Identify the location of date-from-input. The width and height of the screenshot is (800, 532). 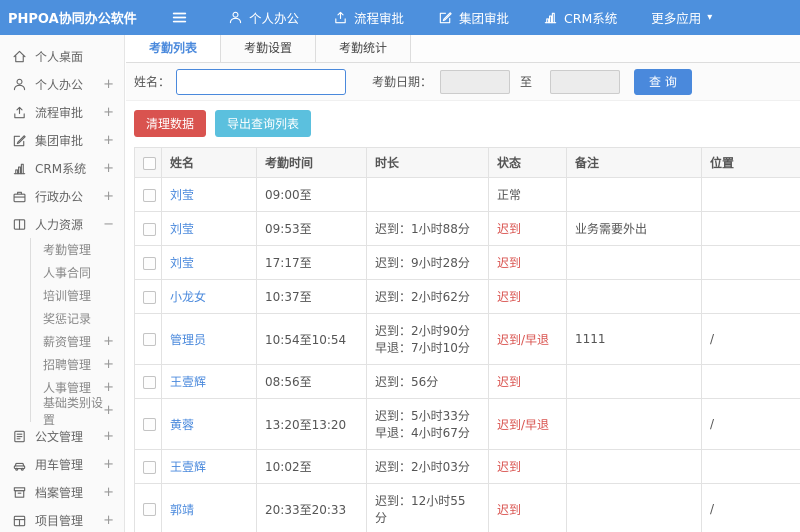
(475, 81).